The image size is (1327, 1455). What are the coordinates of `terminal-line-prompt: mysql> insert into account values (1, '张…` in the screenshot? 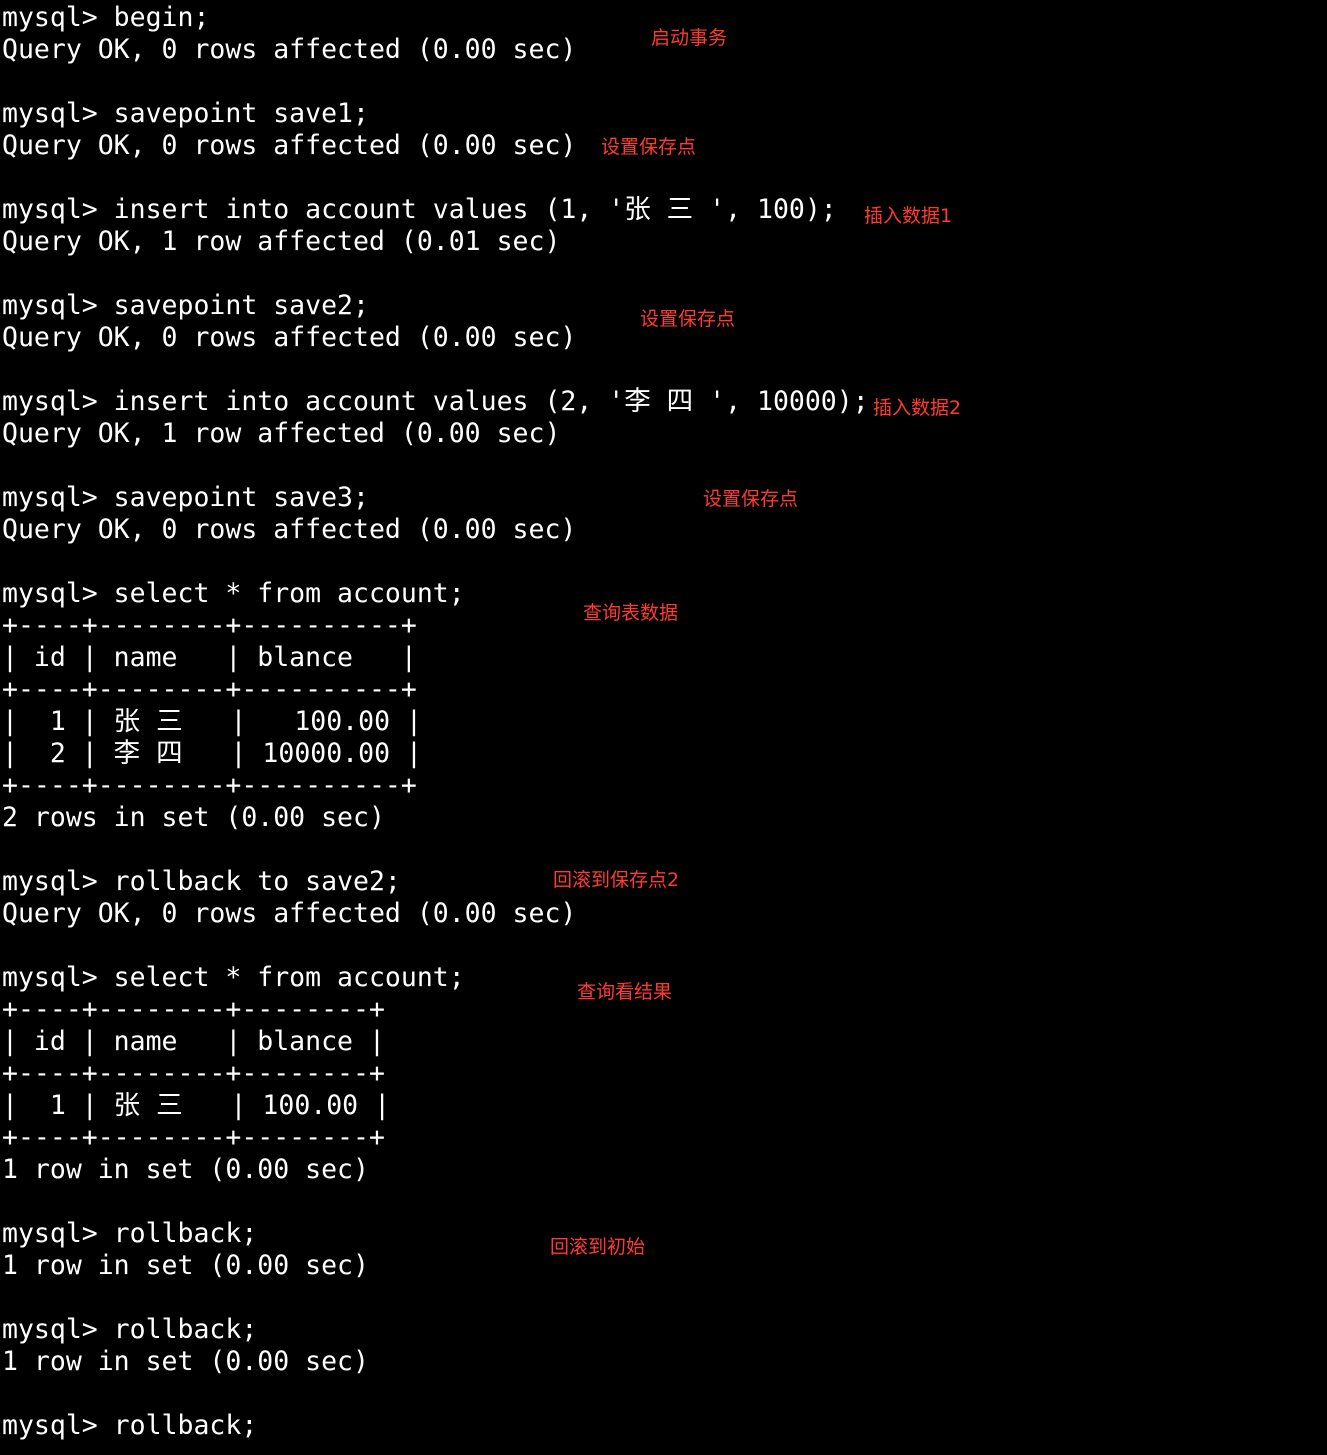 It's located at (419, 209).